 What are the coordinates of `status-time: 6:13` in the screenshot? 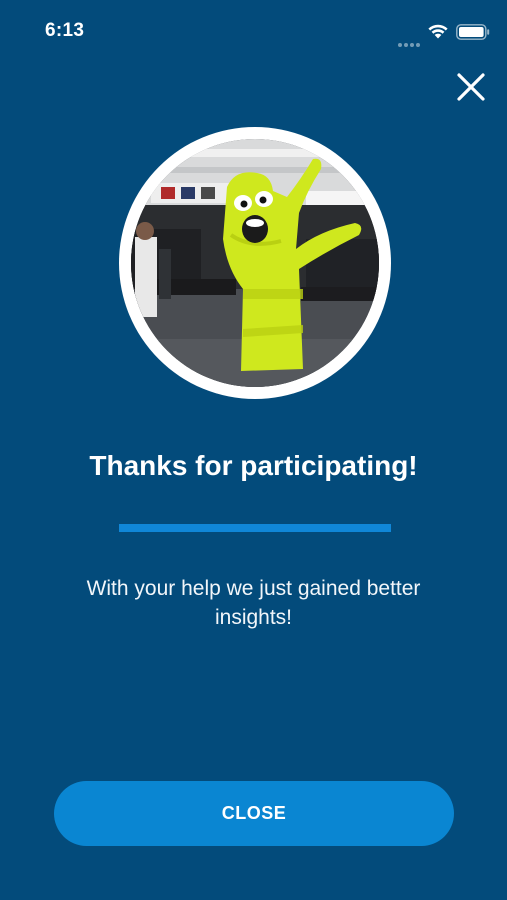 It's located at (65, 30).